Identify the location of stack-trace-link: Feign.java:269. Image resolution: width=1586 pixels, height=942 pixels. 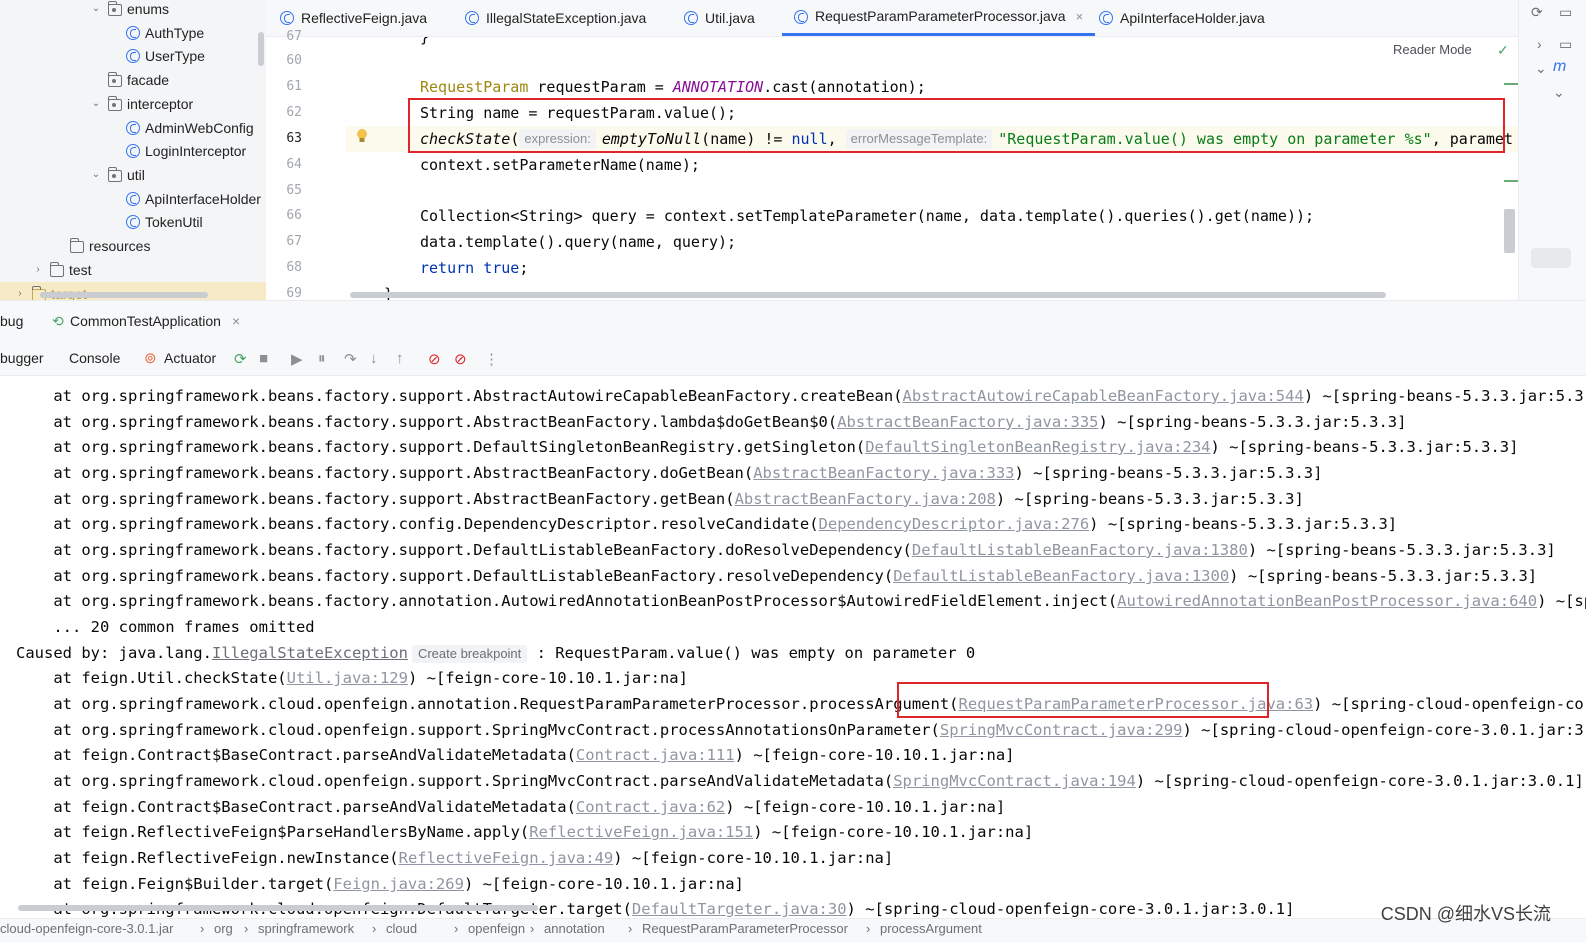
(398, 884).